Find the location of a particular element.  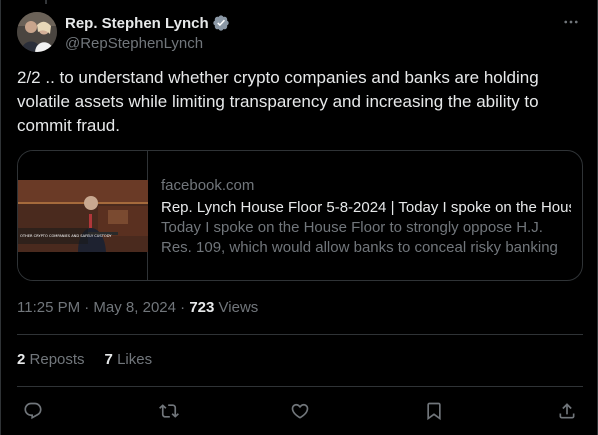

more-options-button is located at coordinates (571, 22).